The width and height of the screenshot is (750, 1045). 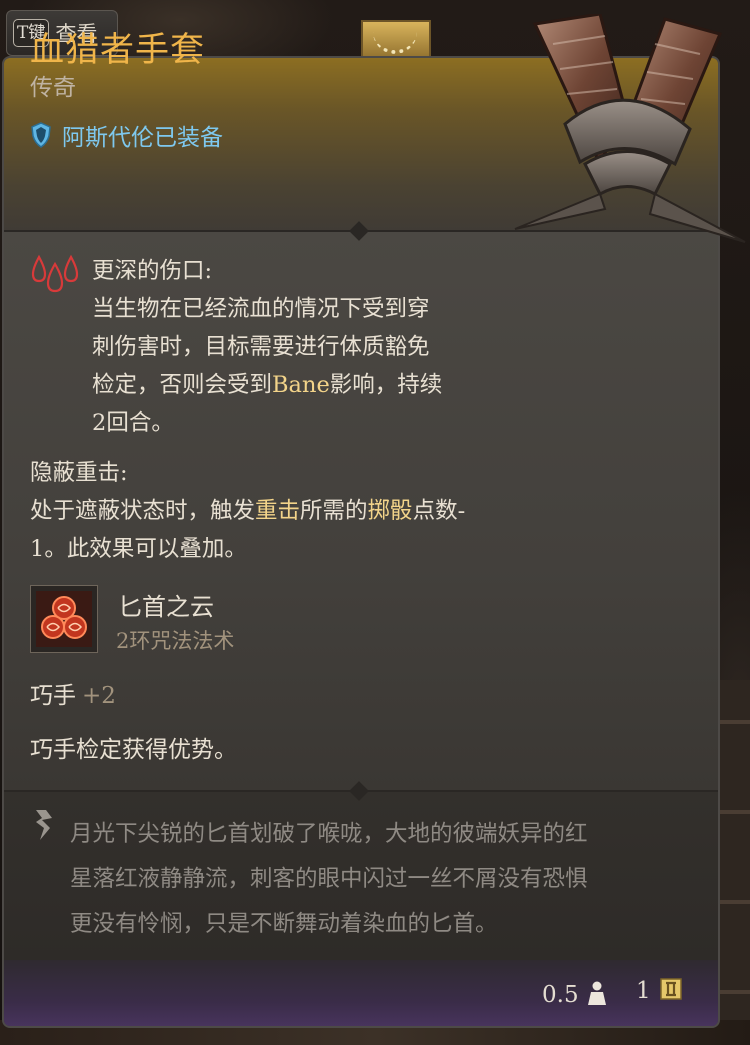 I want to click on item-rarity: 传奇, so click(x=53, y=88).